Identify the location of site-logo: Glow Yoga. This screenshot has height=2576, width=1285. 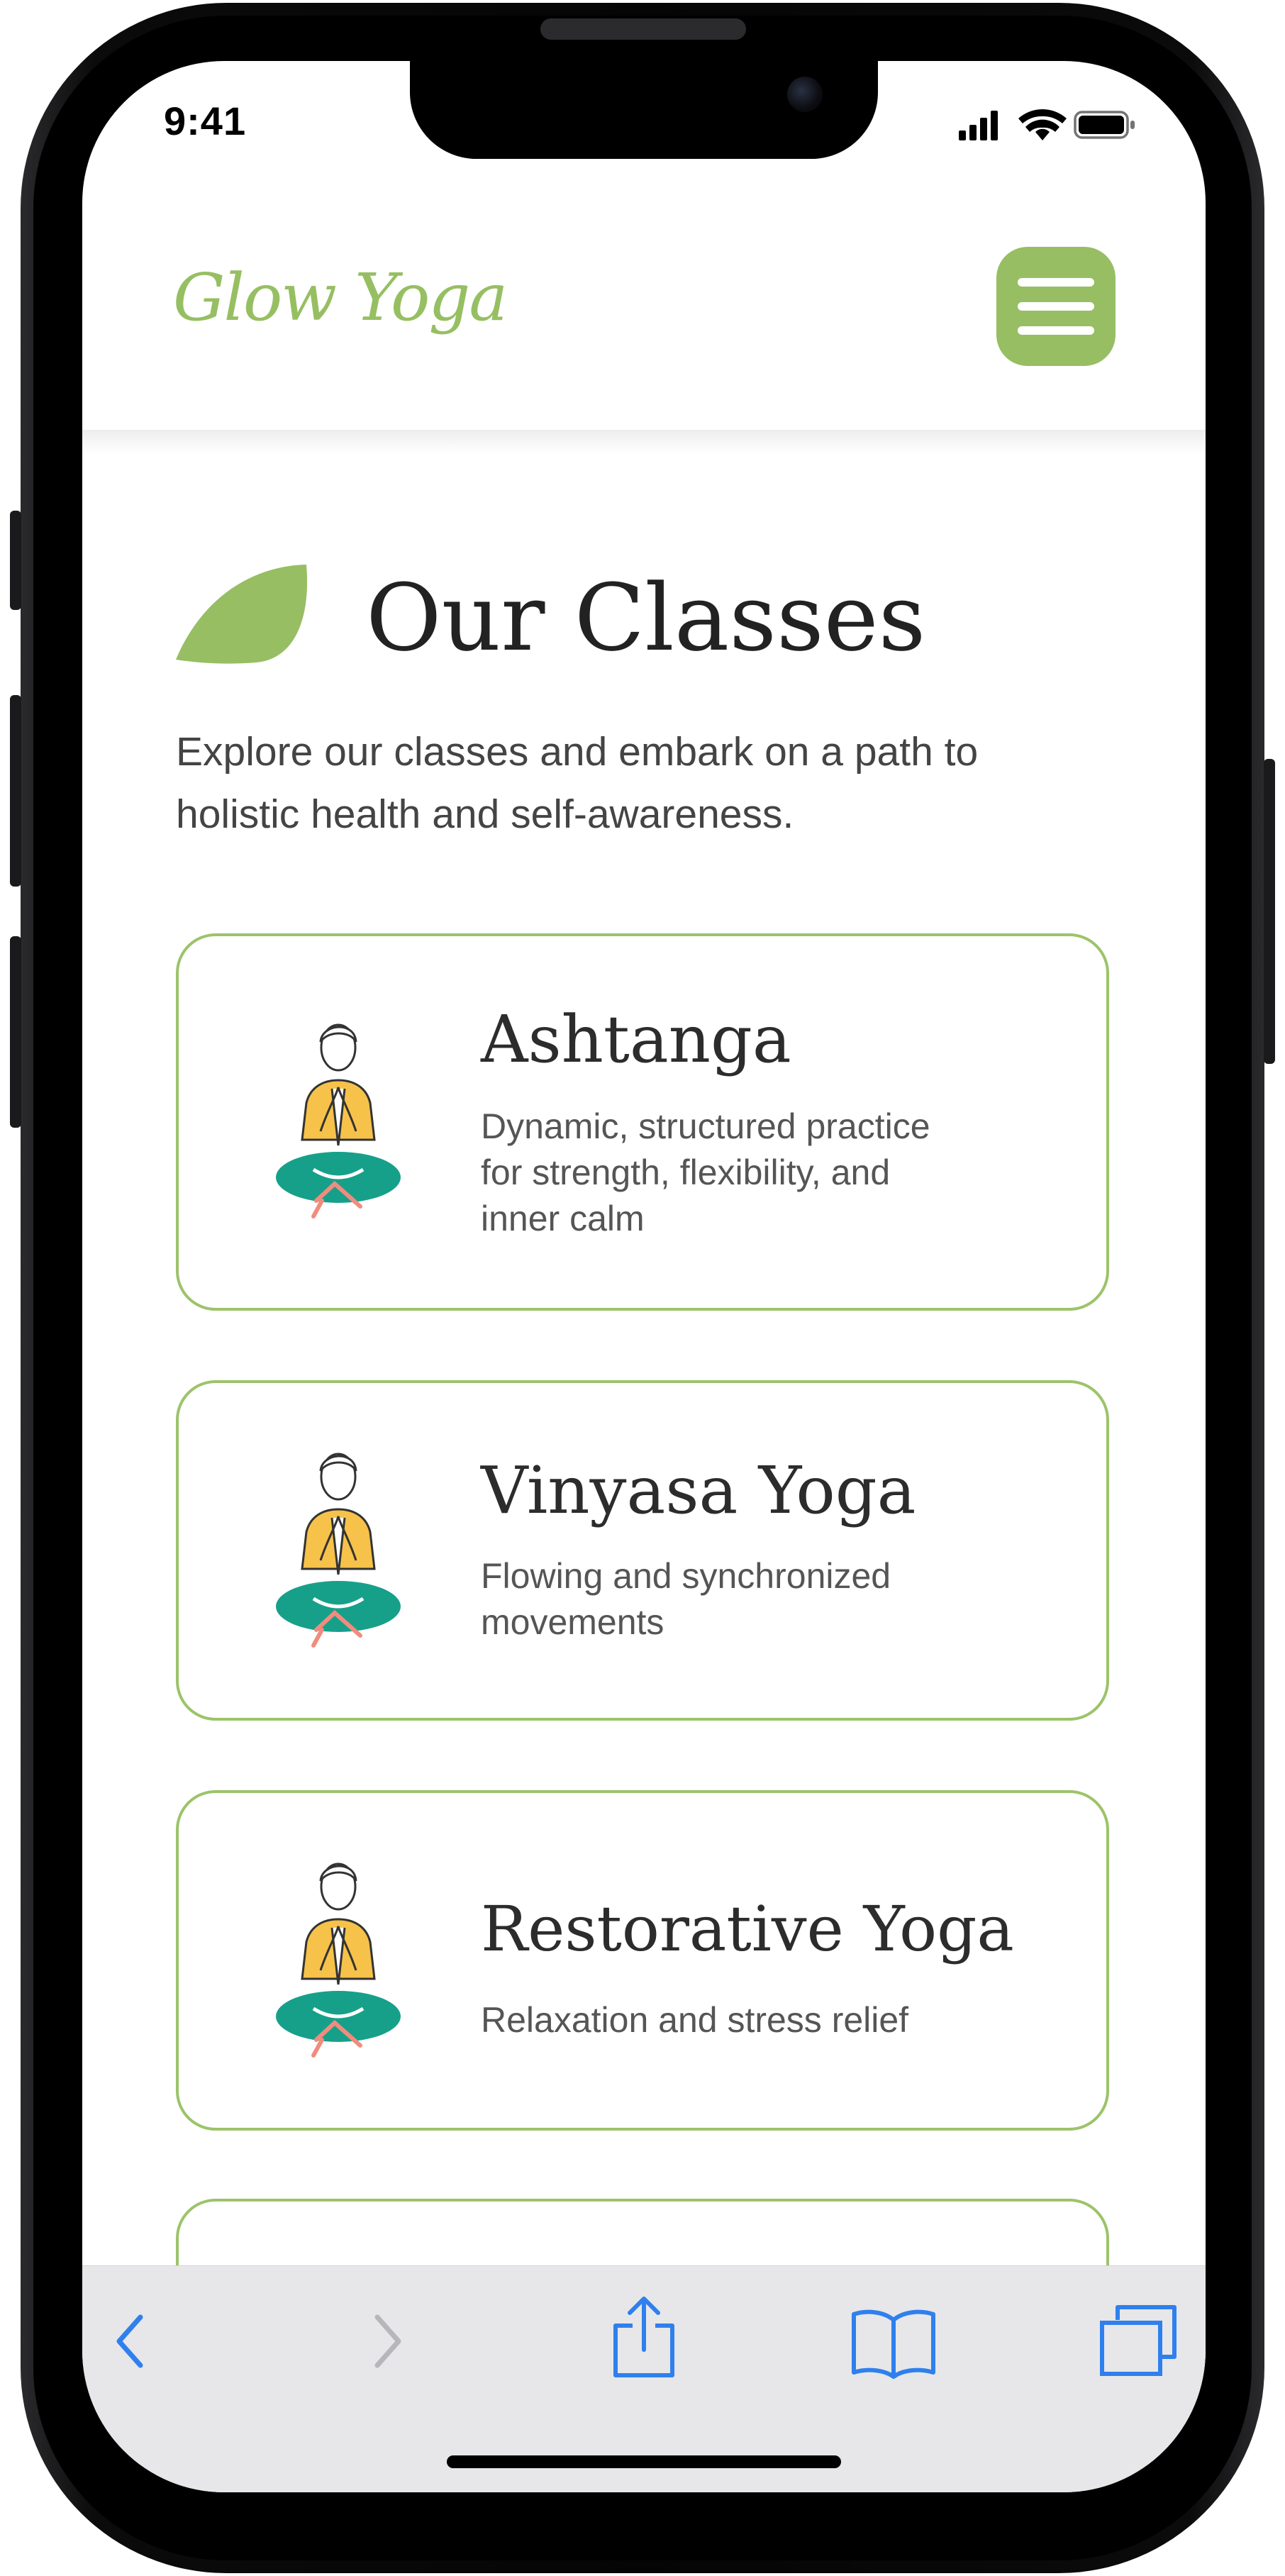
(340, 297).